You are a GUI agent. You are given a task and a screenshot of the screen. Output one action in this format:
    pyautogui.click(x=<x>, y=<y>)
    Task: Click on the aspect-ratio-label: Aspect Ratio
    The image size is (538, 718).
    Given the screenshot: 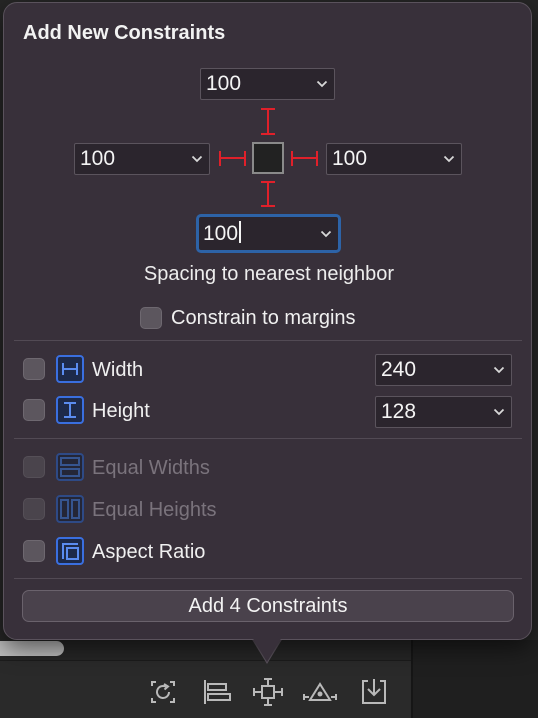 What is the action you would take?
    pyautogui.click(x=149, y=552)
    